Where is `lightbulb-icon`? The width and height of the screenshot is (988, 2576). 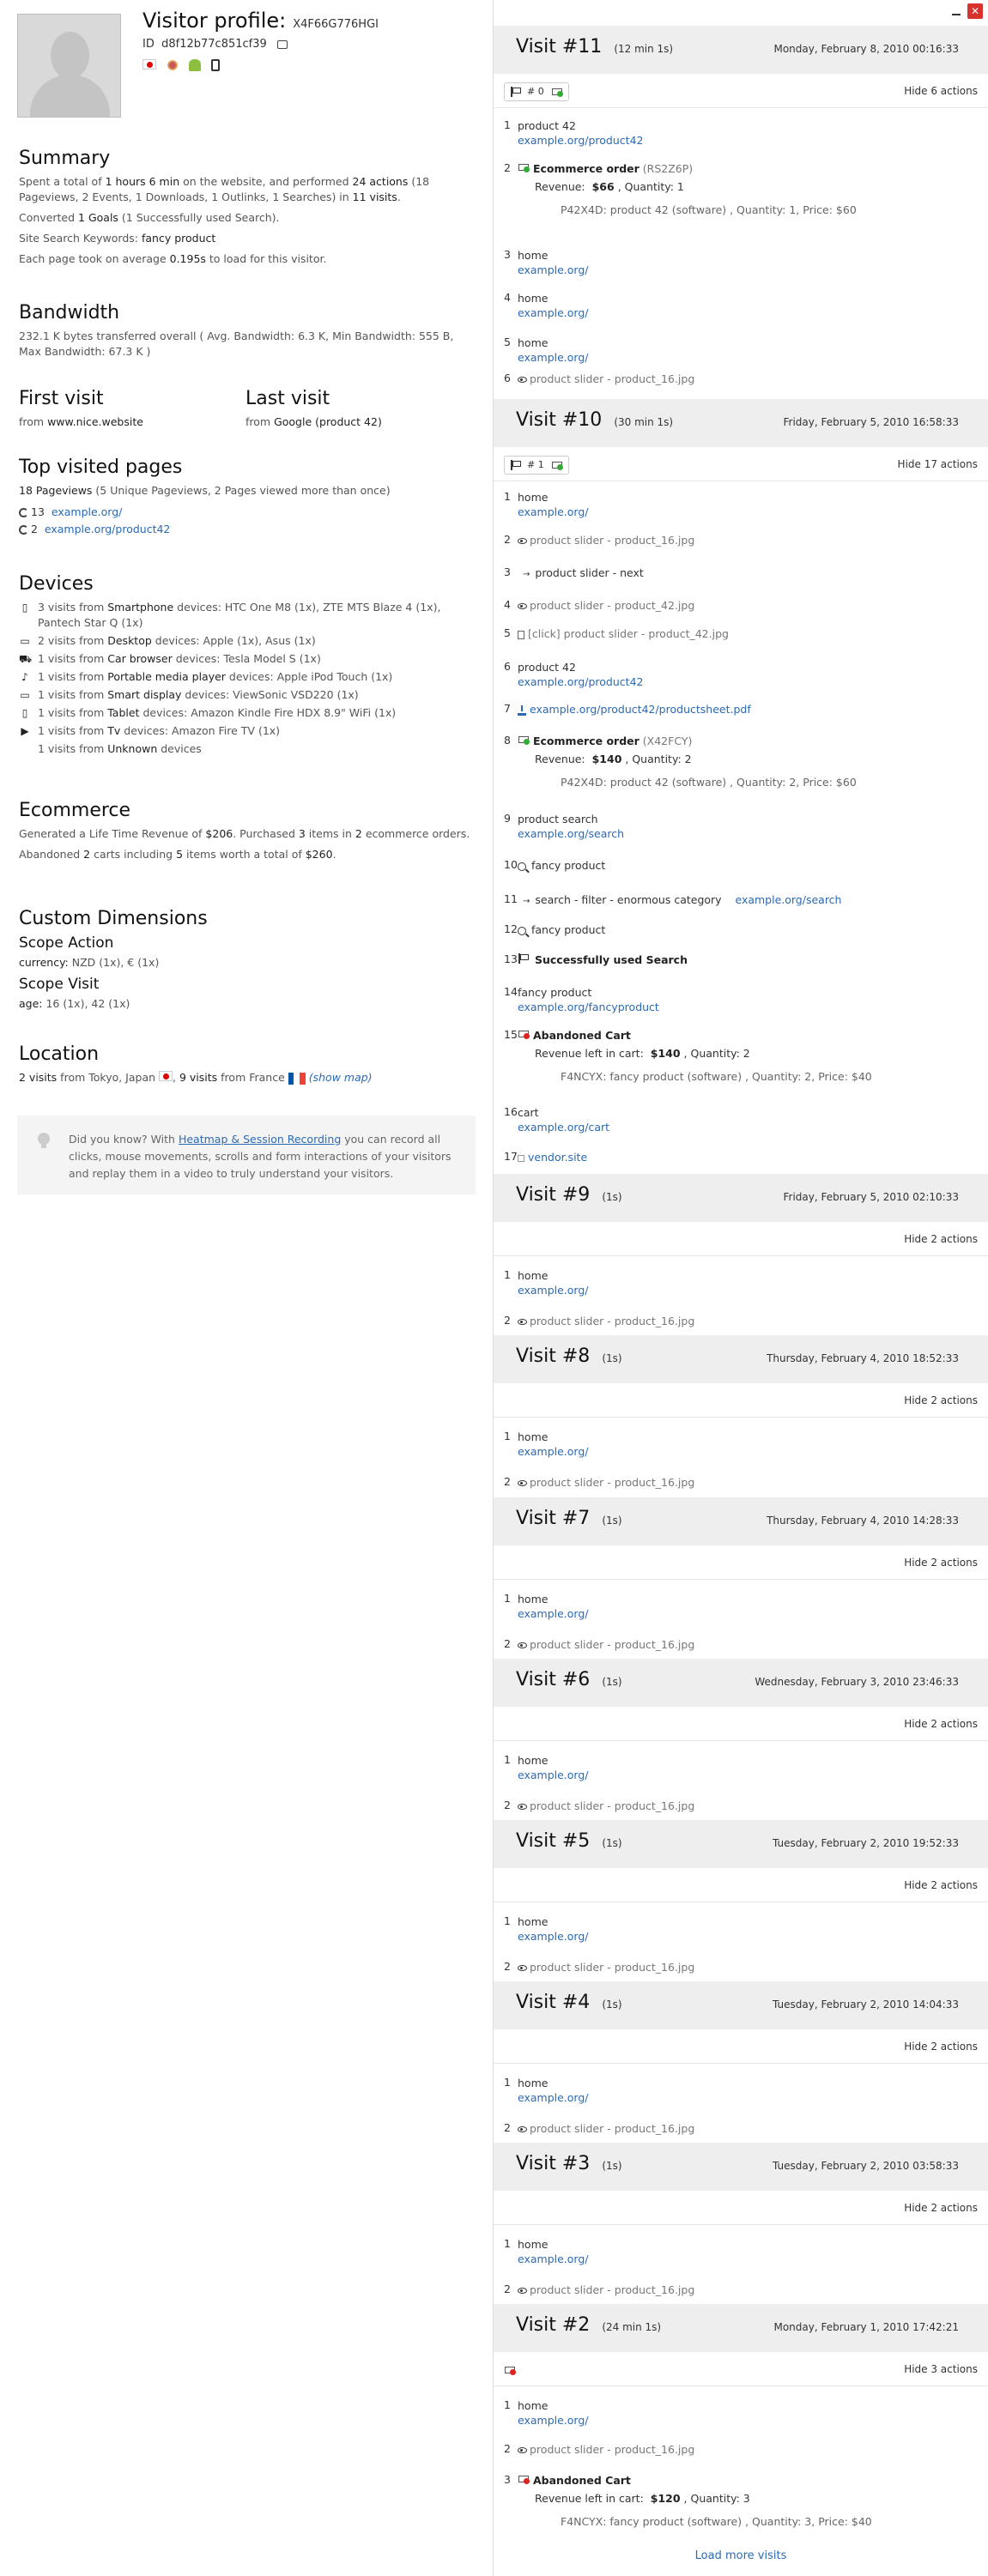
lightbulb-icon is located at coordinates (44, 1140).